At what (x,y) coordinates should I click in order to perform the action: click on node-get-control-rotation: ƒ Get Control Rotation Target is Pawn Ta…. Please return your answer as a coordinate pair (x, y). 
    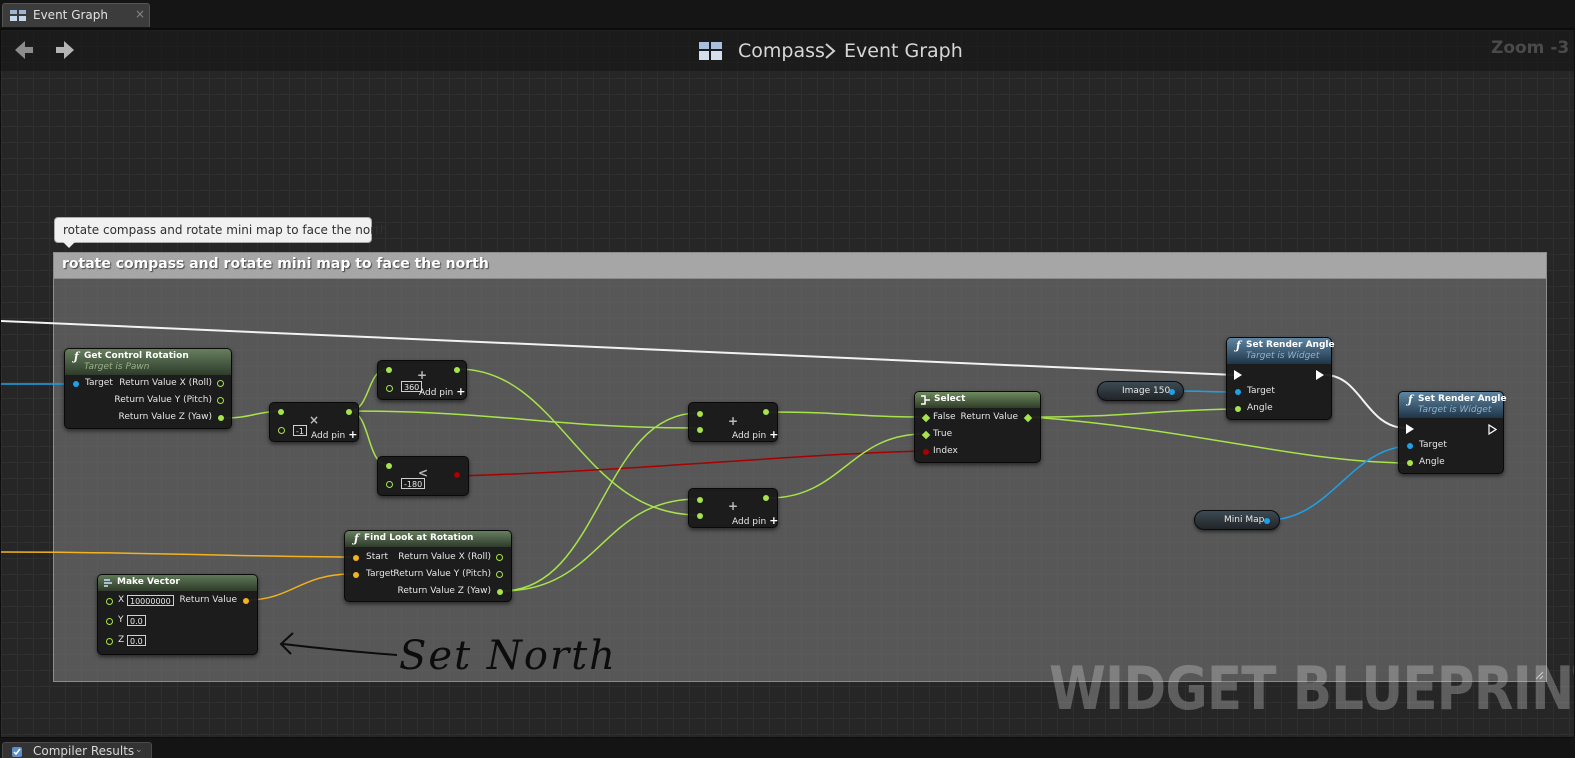
    Looking at the image, I should click on (148, 388).